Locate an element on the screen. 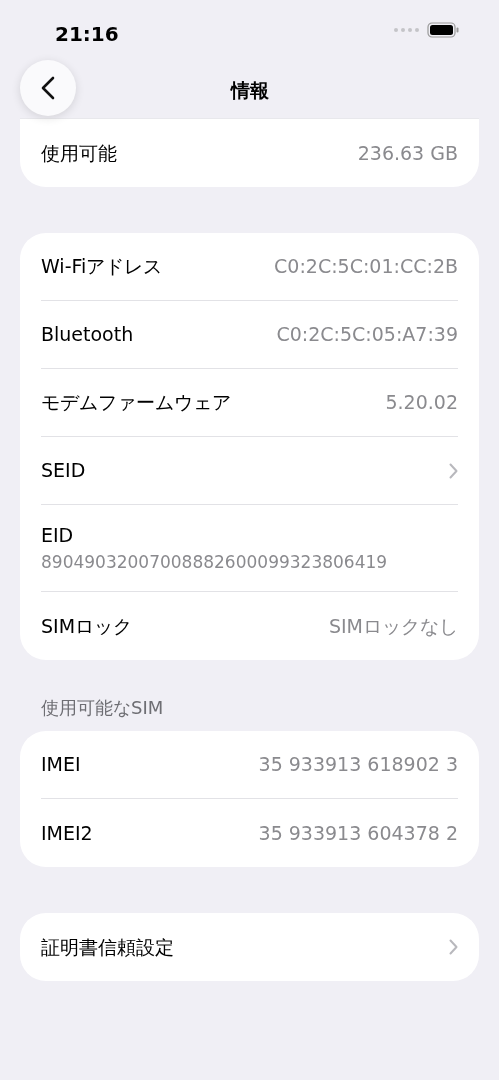 The image size is (499, 1080). signal-icon is located at coordinates (406, 30).